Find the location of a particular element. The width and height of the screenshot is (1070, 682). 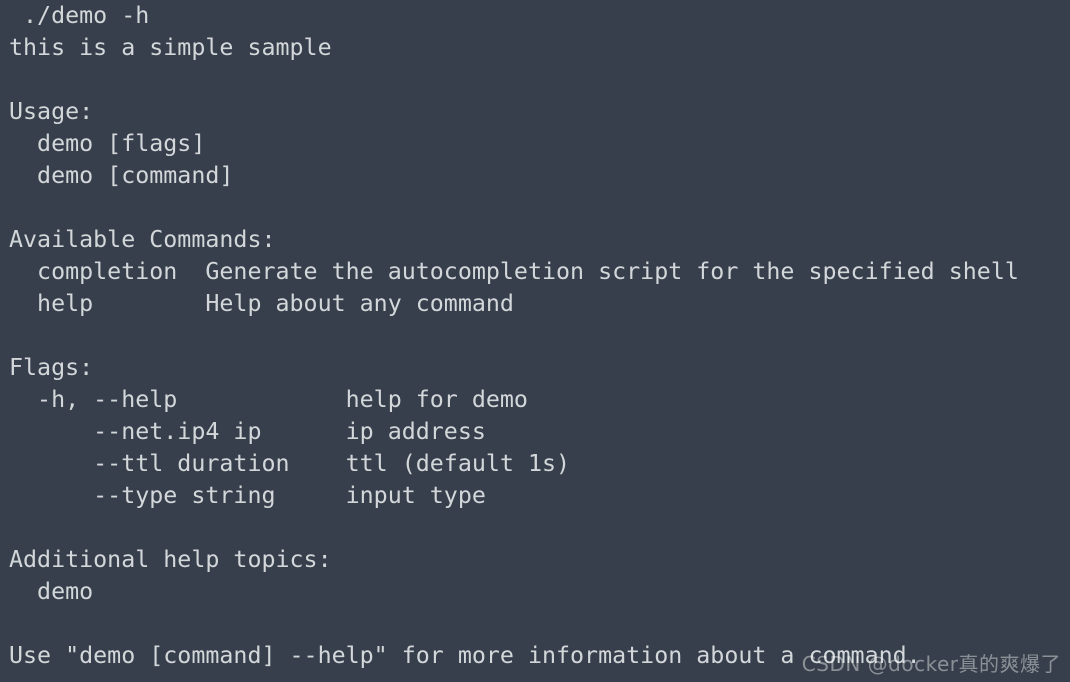

terminal-line-flag-help: -h, --help help for demo is located at coordinates (268, 399).